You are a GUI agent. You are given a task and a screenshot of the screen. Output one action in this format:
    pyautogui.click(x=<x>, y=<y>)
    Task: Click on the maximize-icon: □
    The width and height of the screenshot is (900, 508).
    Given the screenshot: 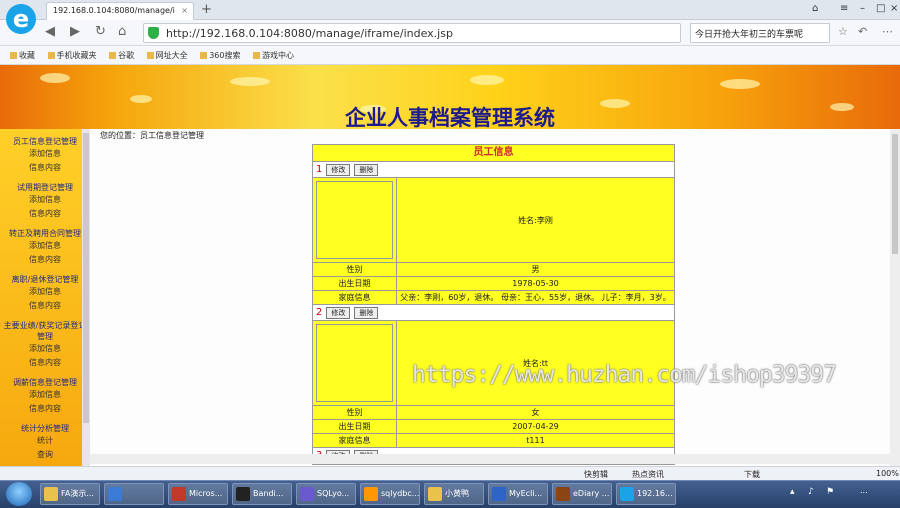 What is the action you would take?
    pyautogui.click(x=880, y=8)
    